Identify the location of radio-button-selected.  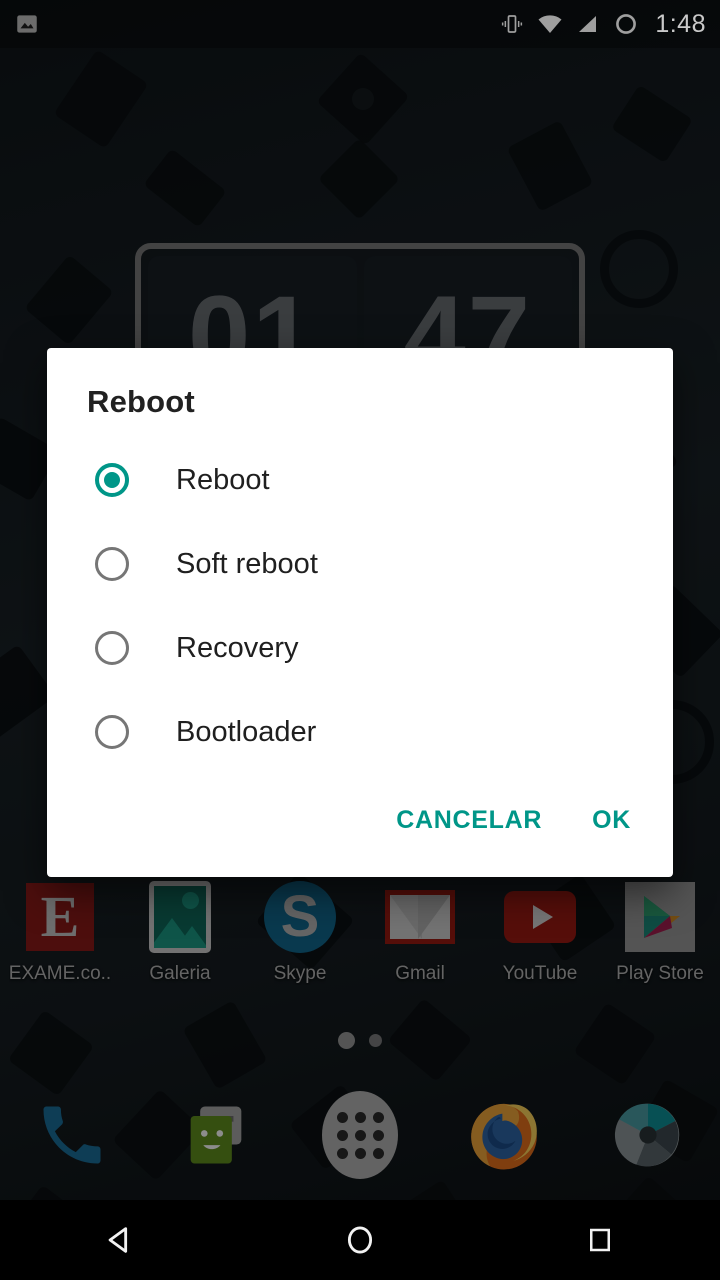
(112, 480).